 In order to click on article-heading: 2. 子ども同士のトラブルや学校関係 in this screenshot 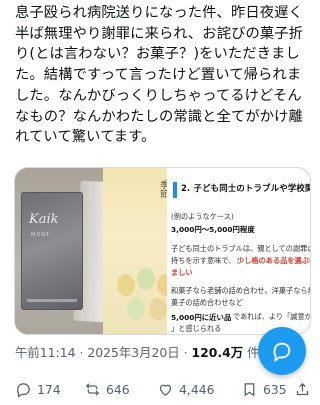, I will do `click(246, 188)`.